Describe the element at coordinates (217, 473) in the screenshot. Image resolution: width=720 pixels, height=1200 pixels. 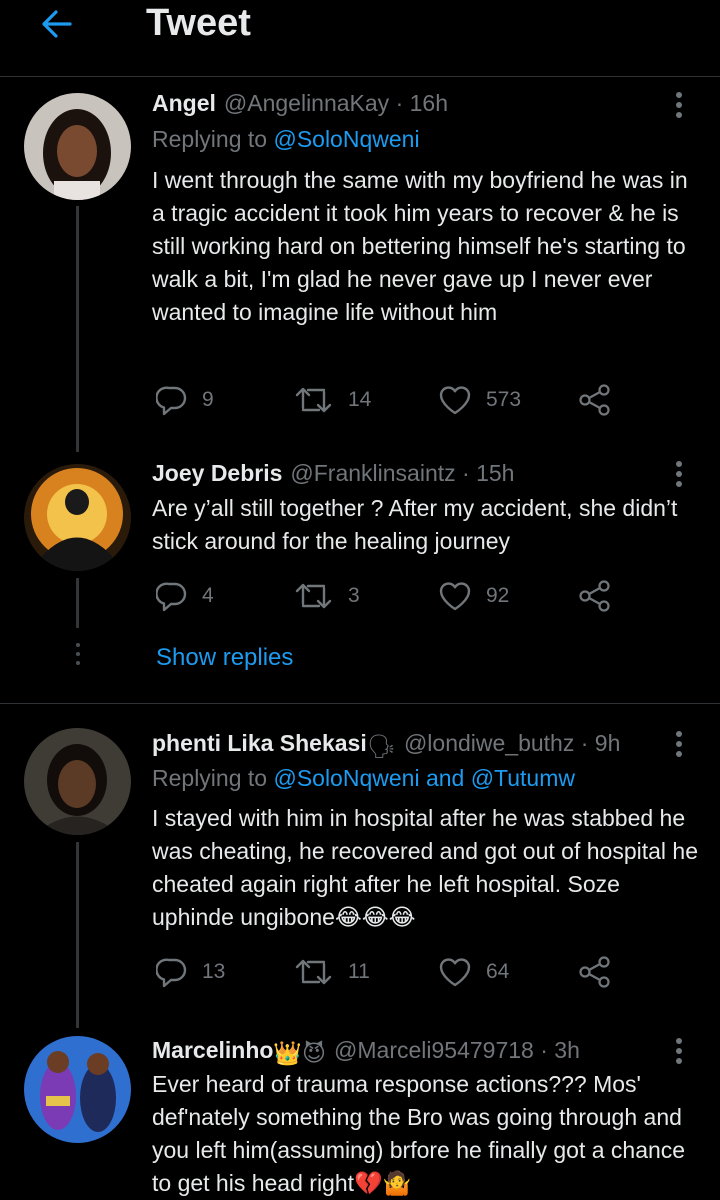
I see `display-name: Joey Debris` at that location.